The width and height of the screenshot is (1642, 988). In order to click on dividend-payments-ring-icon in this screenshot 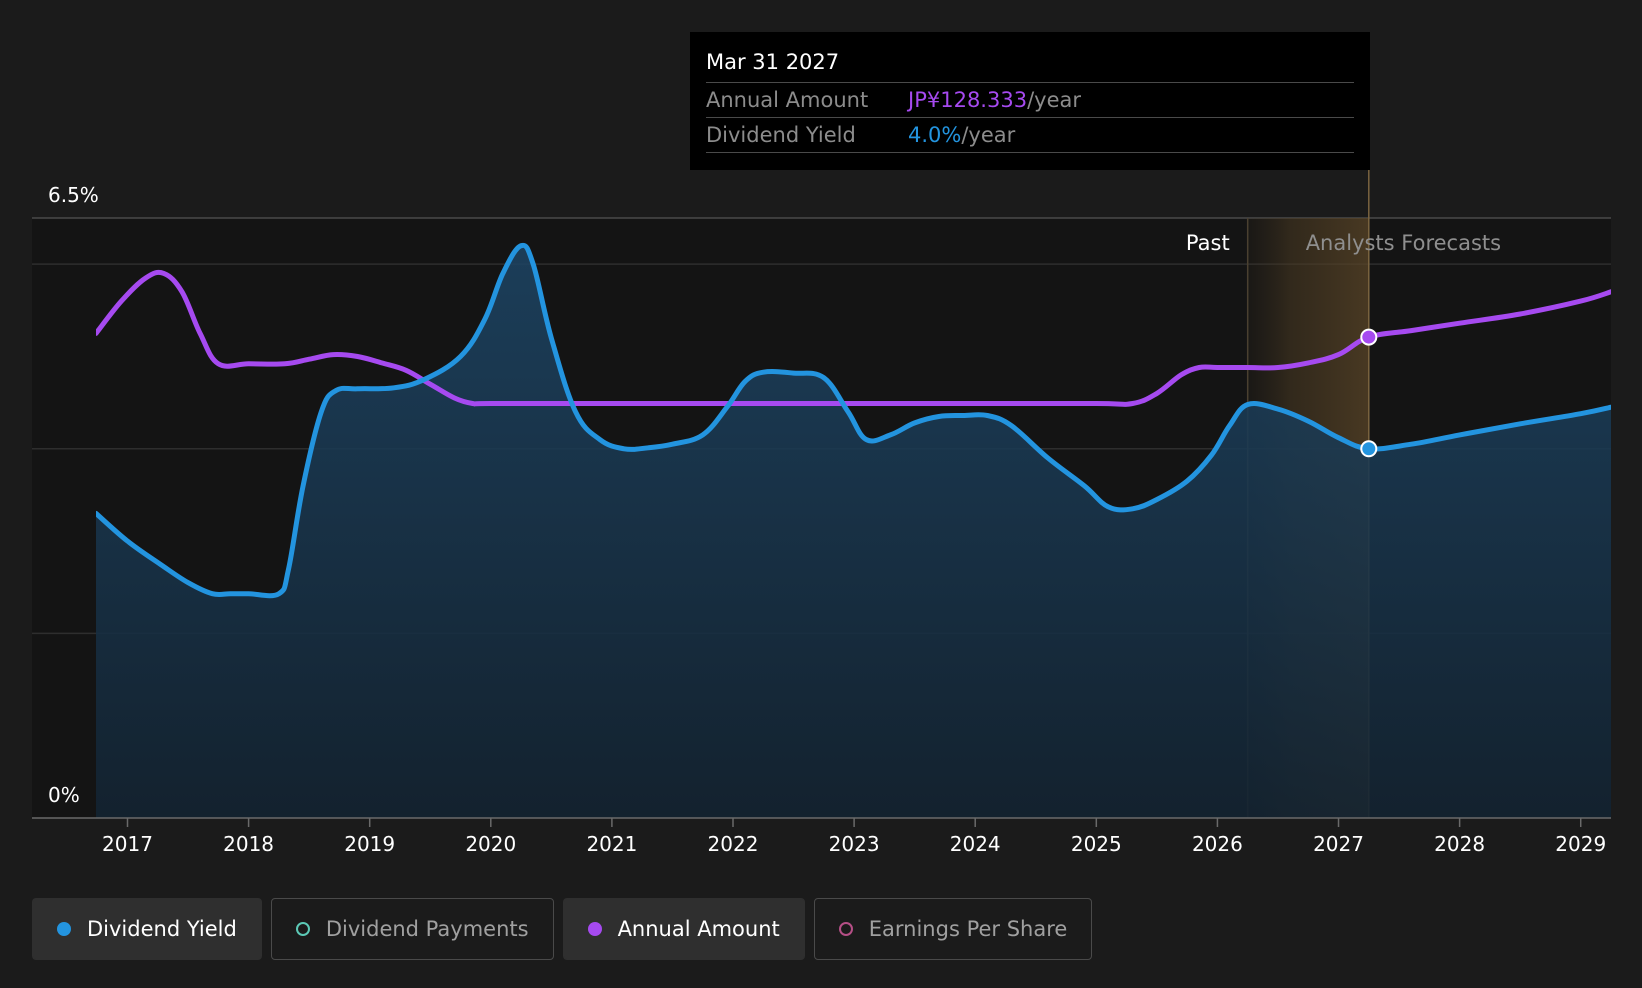, I will do `click(302, 929)`.